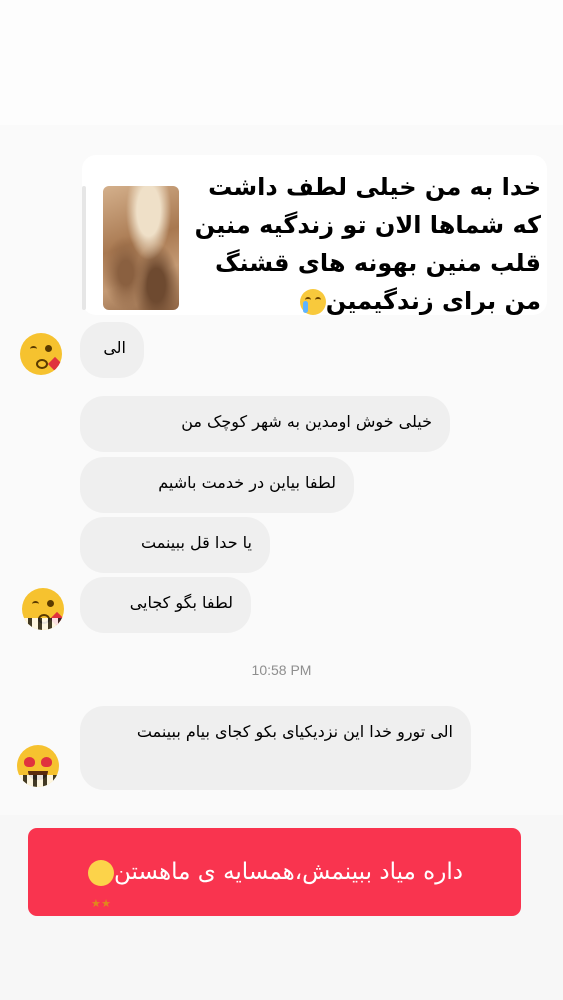 Image resolution: width=563 pixels, height=1000 pixels. Describe the element at coordinates (377, 263) in the screenshot. I see `caption-line: قلب منین بهونه های قشنگ` at that location.